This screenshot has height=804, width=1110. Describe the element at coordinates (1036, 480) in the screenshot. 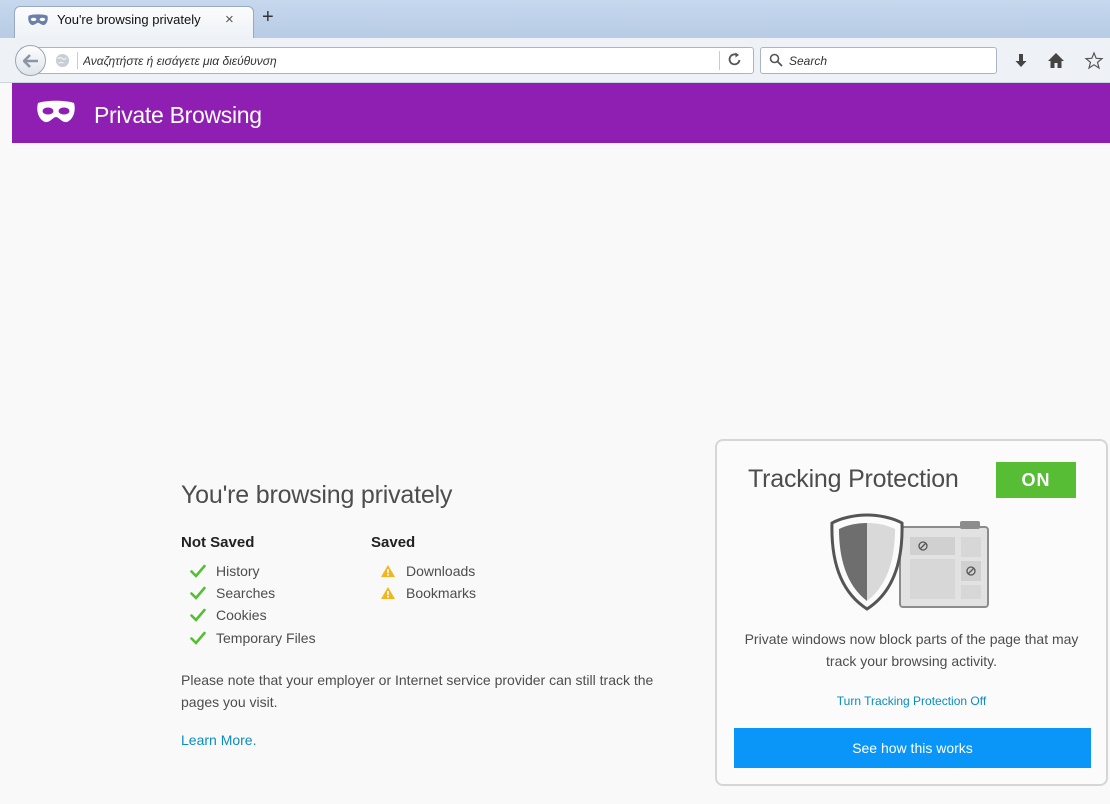

I see `tracking-protection-toggle: ON` at that location.